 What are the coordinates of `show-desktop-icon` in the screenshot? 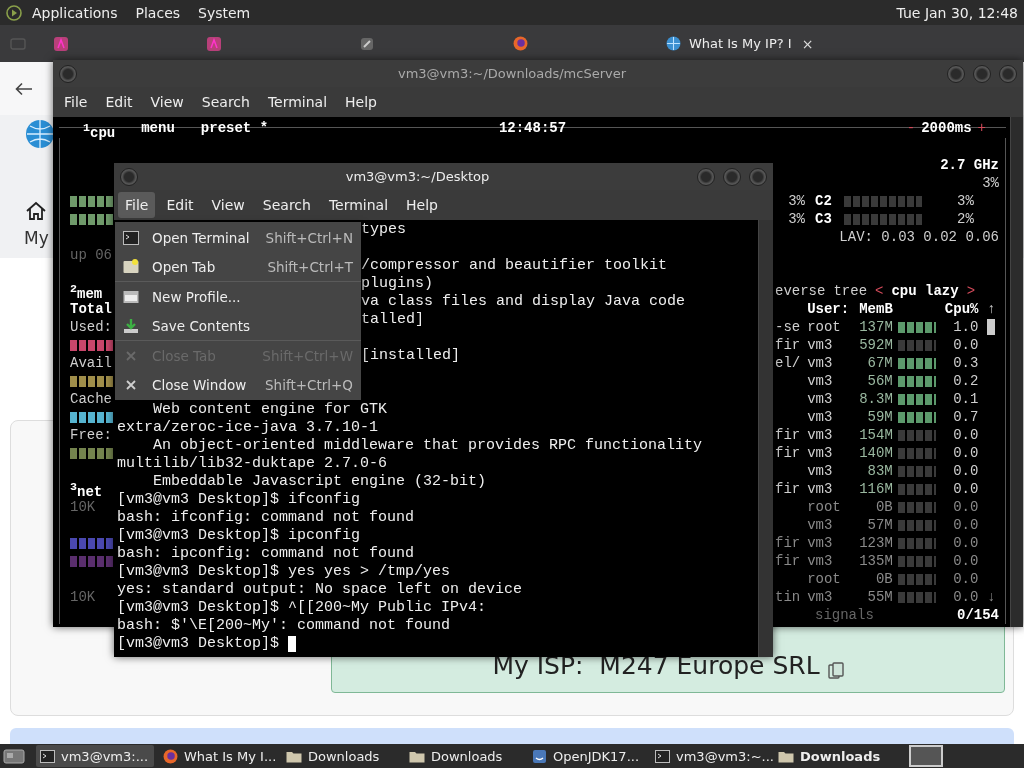 It's located at (14, 756).